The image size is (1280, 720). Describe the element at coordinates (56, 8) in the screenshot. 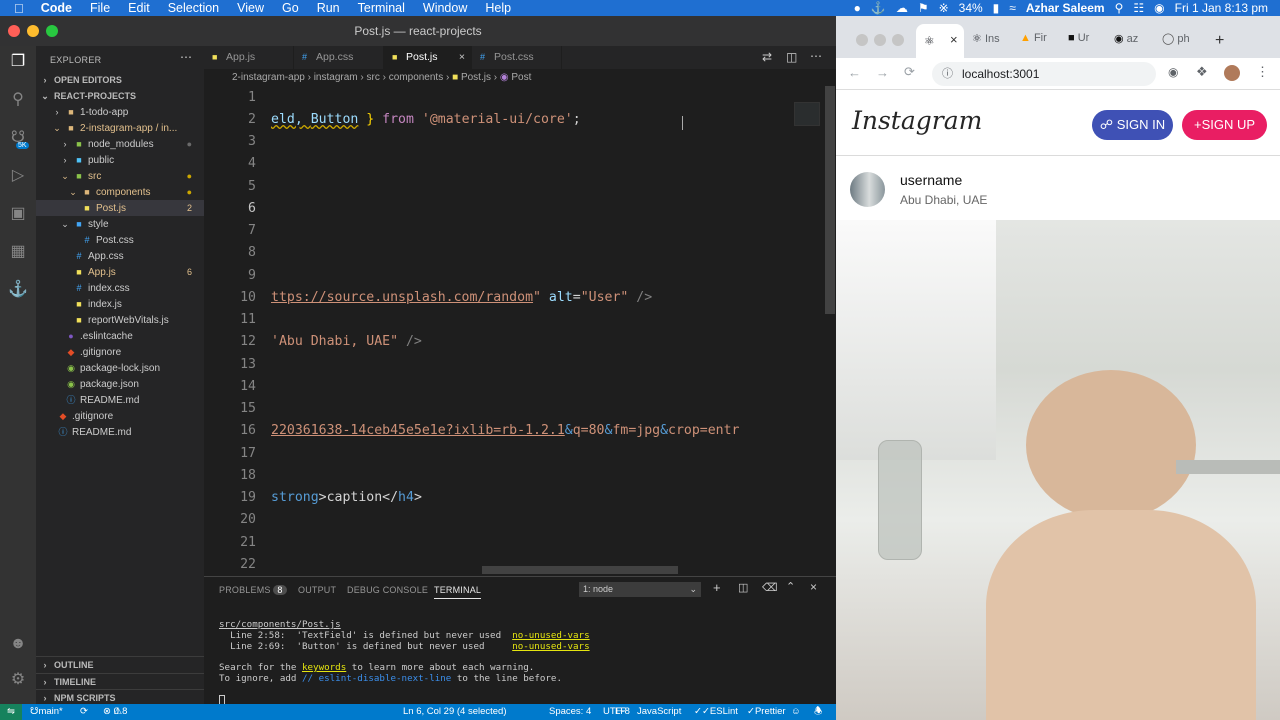

I see `menu-app: Code` at that location.